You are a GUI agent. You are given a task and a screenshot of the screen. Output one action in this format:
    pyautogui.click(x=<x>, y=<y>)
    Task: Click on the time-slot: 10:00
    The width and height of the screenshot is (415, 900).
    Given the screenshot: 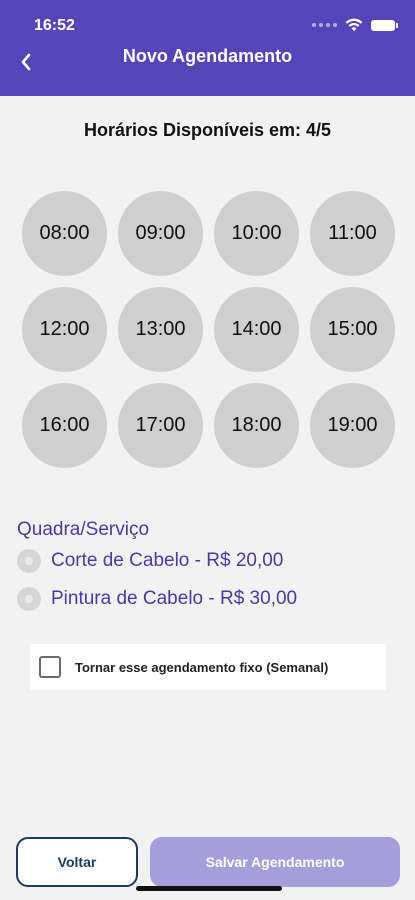 What is the action you would take?
    pyautogui.click(x=256, y=233)
    